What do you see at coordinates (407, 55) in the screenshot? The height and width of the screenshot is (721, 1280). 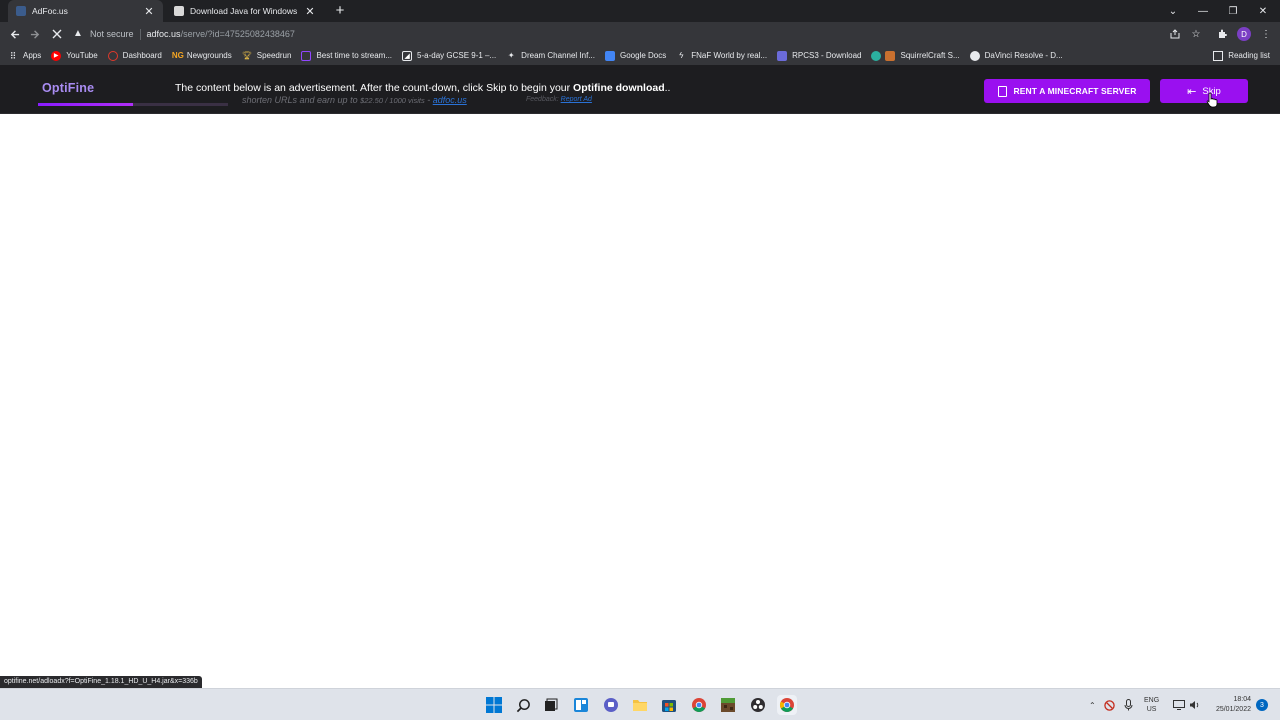 I see `gcse-icon: ◢` at bounding box center [407, 55].